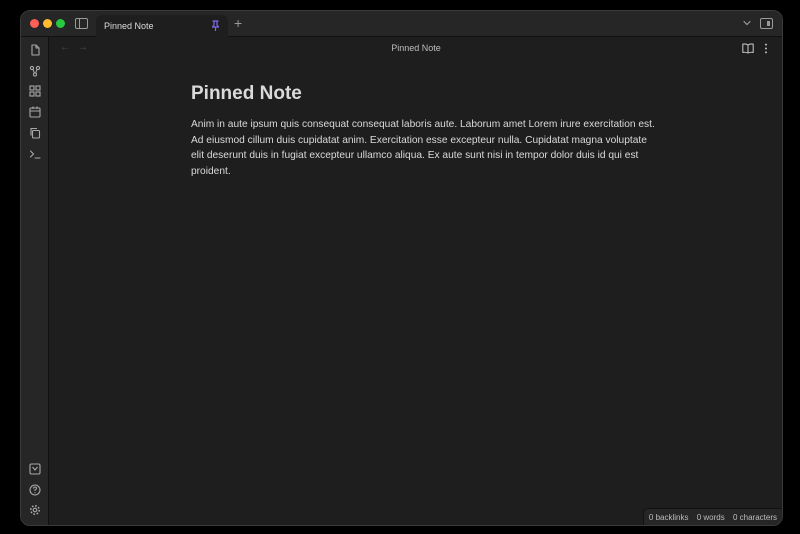  I want to click on left-sidebar-toggle-icon, so click(81, 23).